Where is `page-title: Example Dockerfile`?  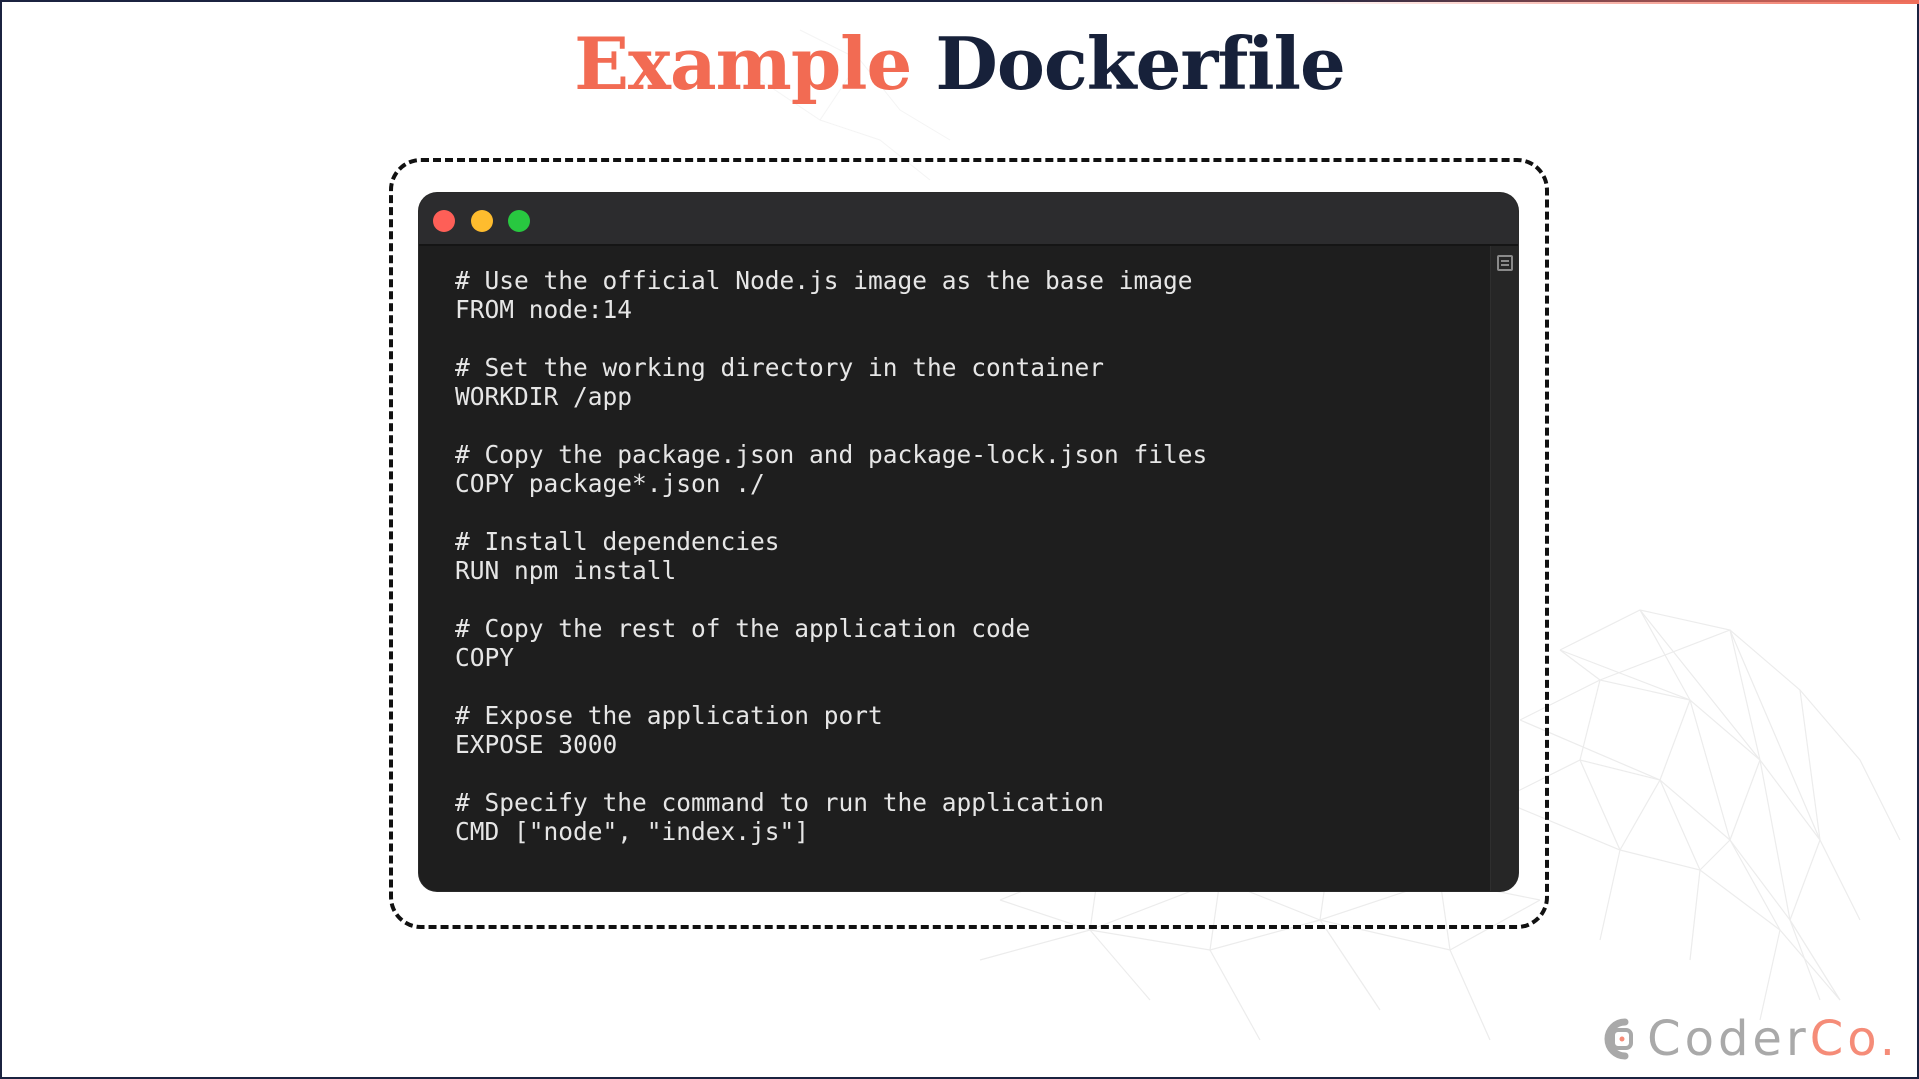 page-title: Example Dockerfile is located at coordinates (959, 64).